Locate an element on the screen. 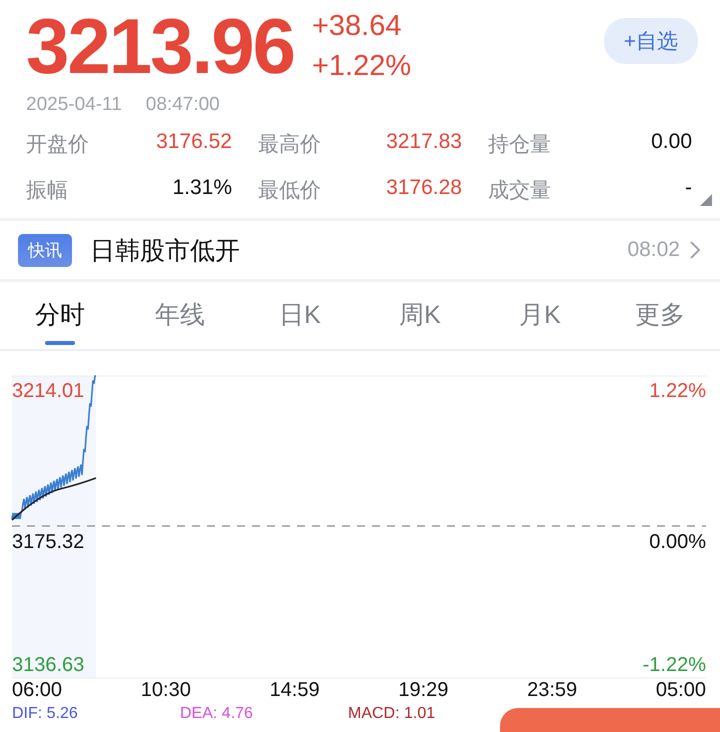 The width and height of the screenshot is (720, 732). stat-label: 持仓量 is located at coordinates (519, 145).